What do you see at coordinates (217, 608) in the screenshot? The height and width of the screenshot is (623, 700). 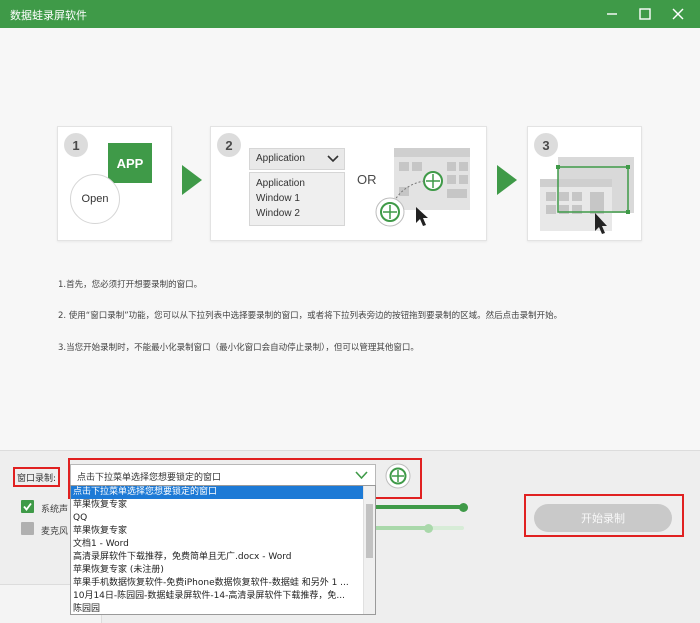 I see `dropdown-option: 陈园园` at bounding box center [217, 608].